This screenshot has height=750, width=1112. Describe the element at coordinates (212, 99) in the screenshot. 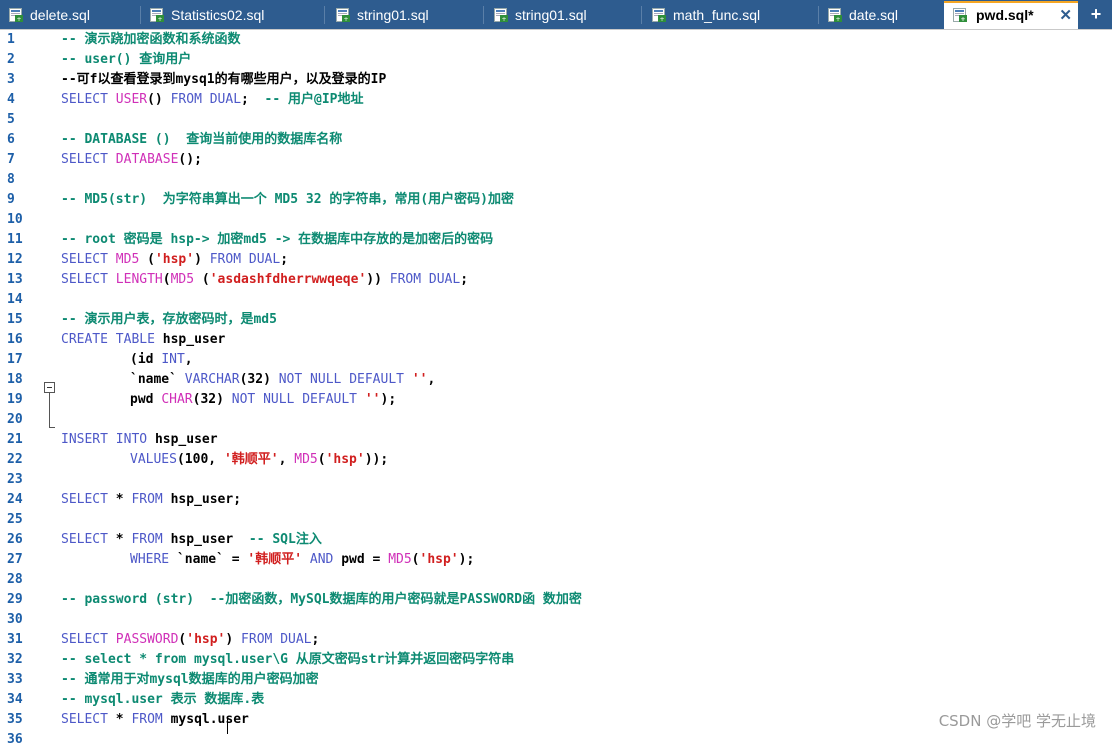

I see `code-text: SELECT USER() FROM DUAL; -- 用户@IP地址` at that location.